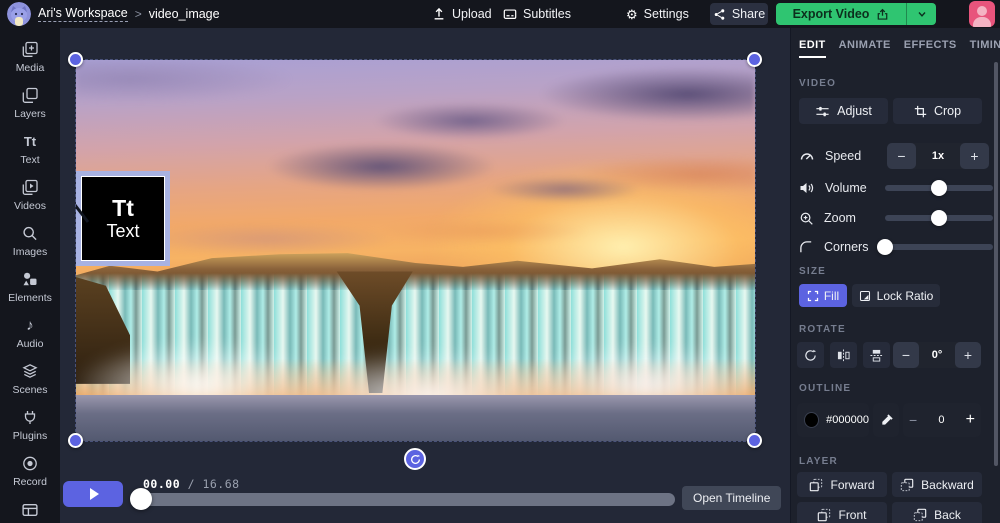  I want to click on fill-expand-icon, so click(812, 295).